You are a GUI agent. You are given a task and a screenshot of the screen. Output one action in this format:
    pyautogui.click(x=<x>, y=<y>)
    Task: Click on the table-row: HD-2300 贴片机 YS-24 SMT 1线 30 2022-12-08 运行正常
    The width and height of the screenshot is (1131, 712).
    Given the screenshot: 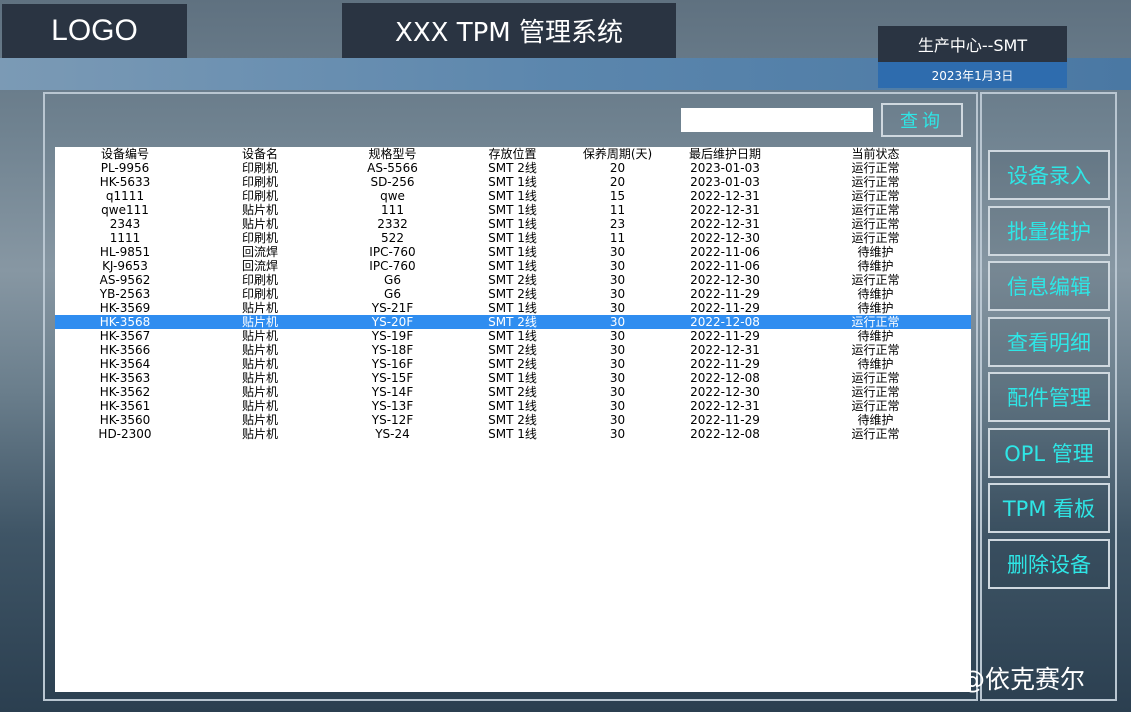 What is the action you would take?
    pyautogui.click(x=513, y=434)
    